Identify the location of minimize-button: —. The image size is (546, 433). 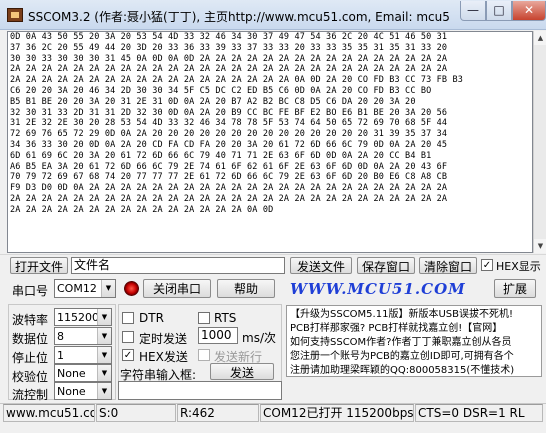
(473, 11).